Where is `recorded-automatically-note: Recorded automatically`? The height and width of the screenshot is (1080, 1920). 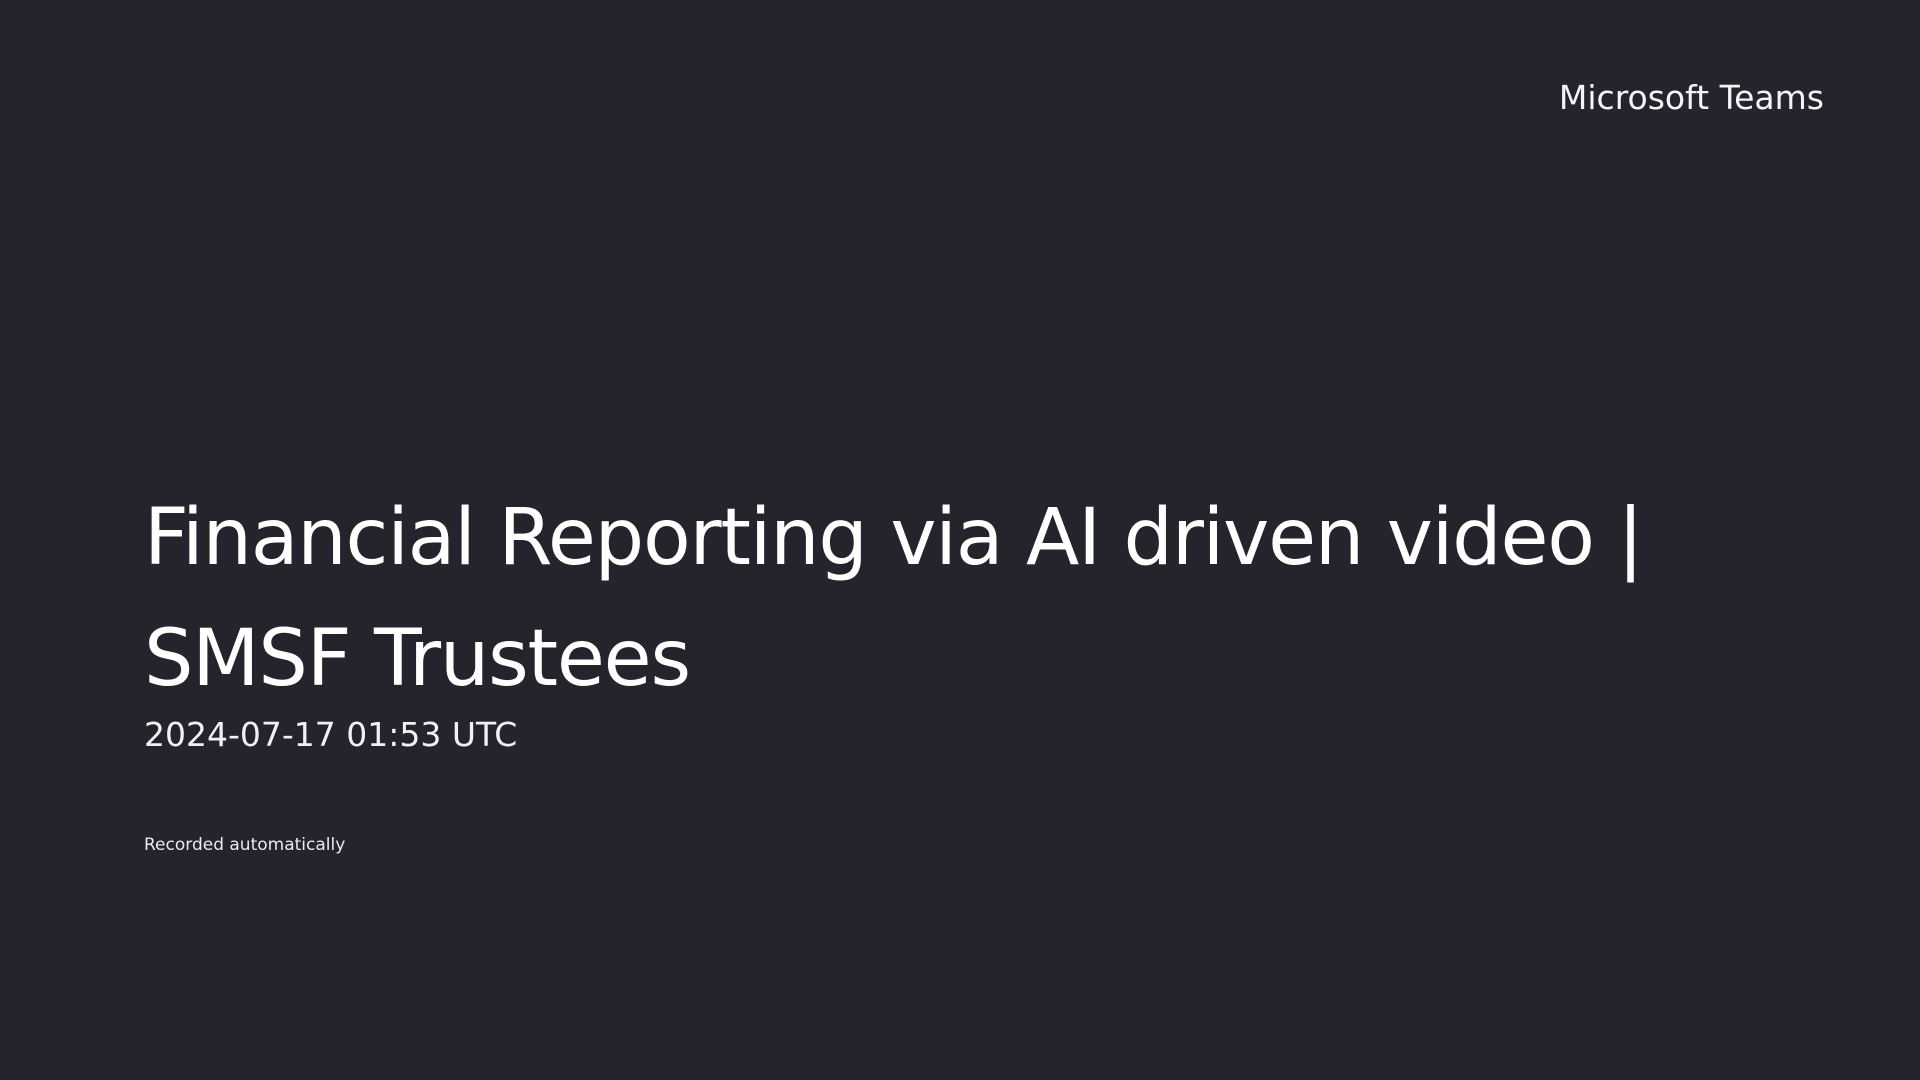
recorded-automatically-note: Recorded automatically is located at coordinates (245, 845).